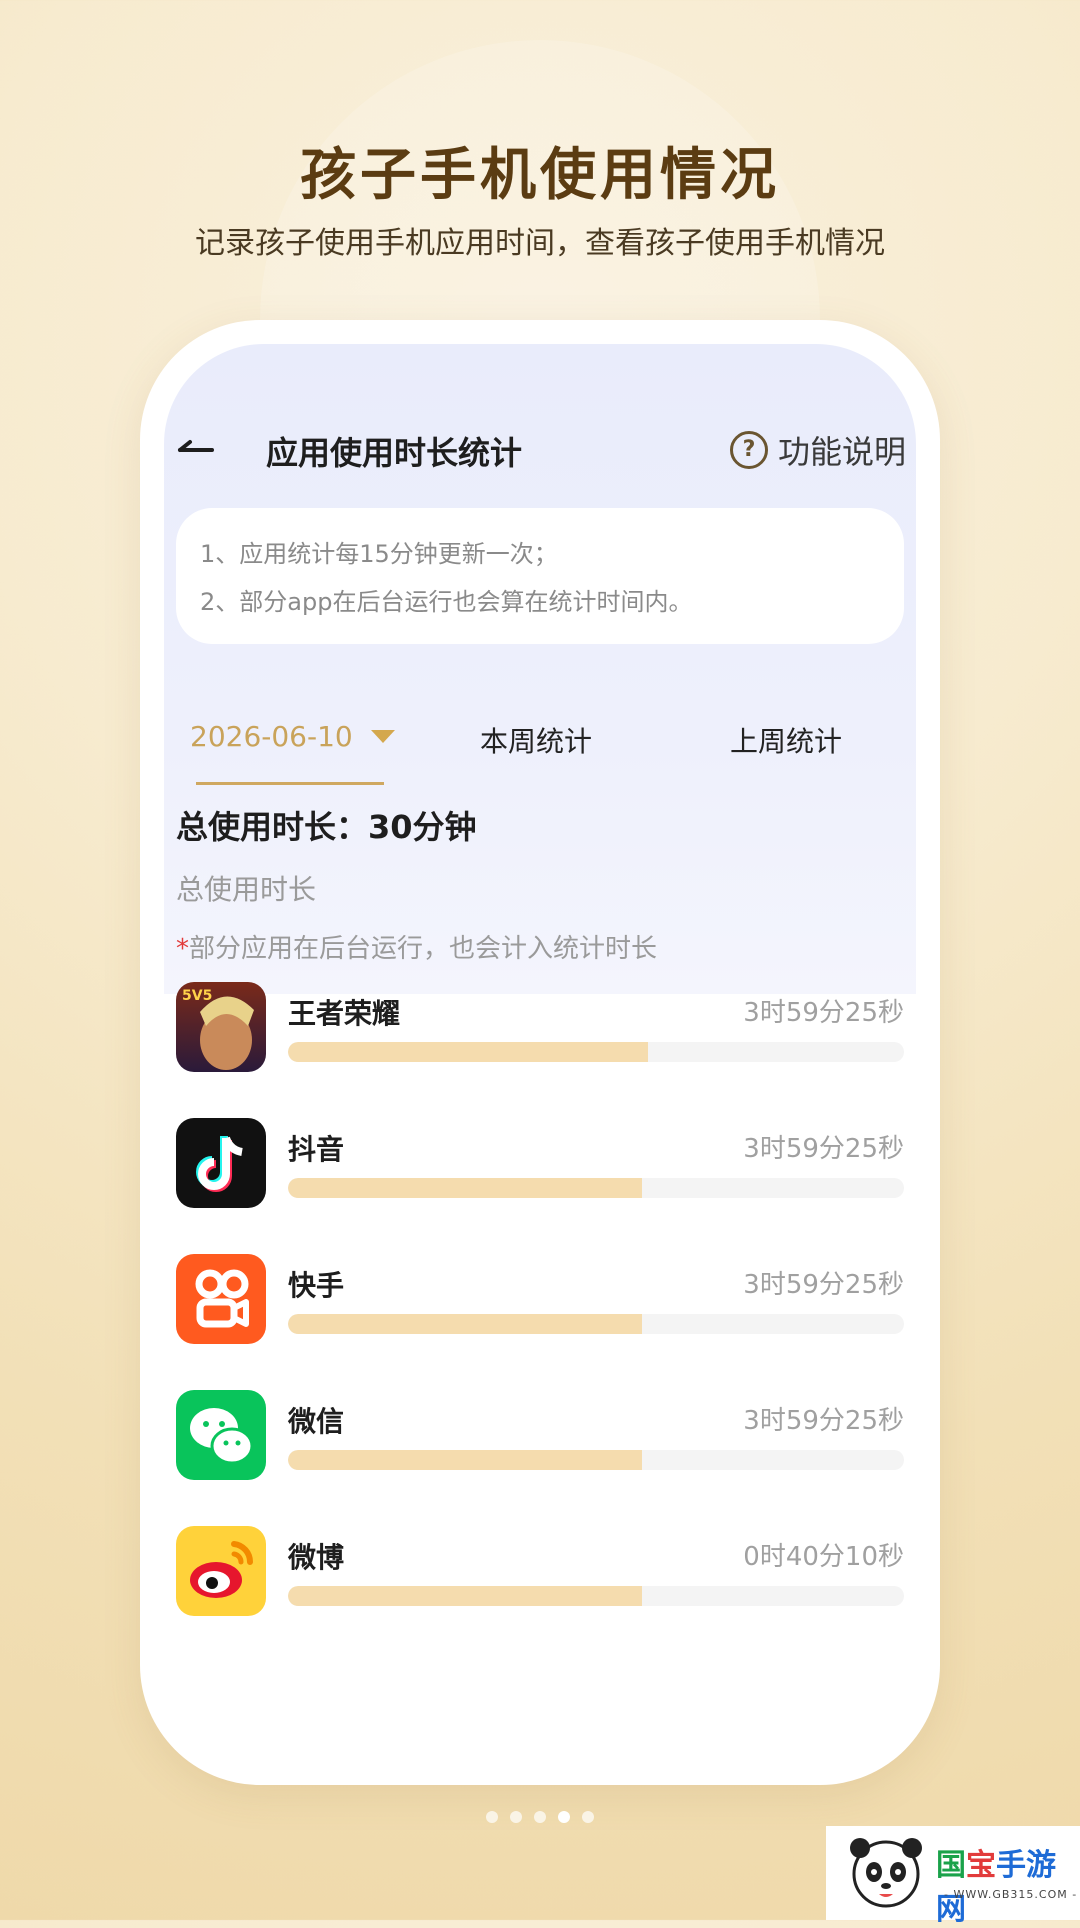 This screenshot has height=1928, width=1080. What do you see at coordinates (316, 1285) in the screenshot?
I see `app-name: 快手` at bounding box center [316, 1285].